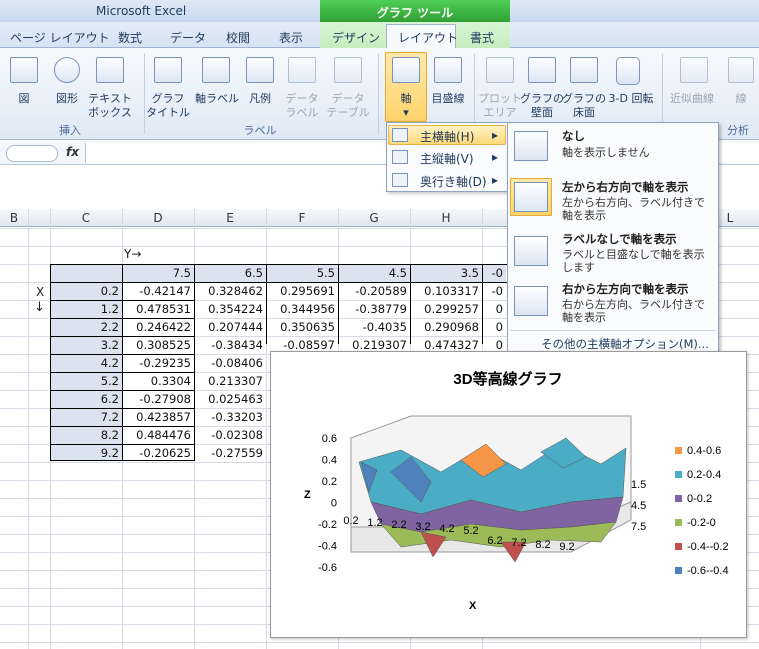  What do you see at coordinates (67, 99) in the screenshot?
I see `shapes-button: 図形` at bounding box center [67, 99].